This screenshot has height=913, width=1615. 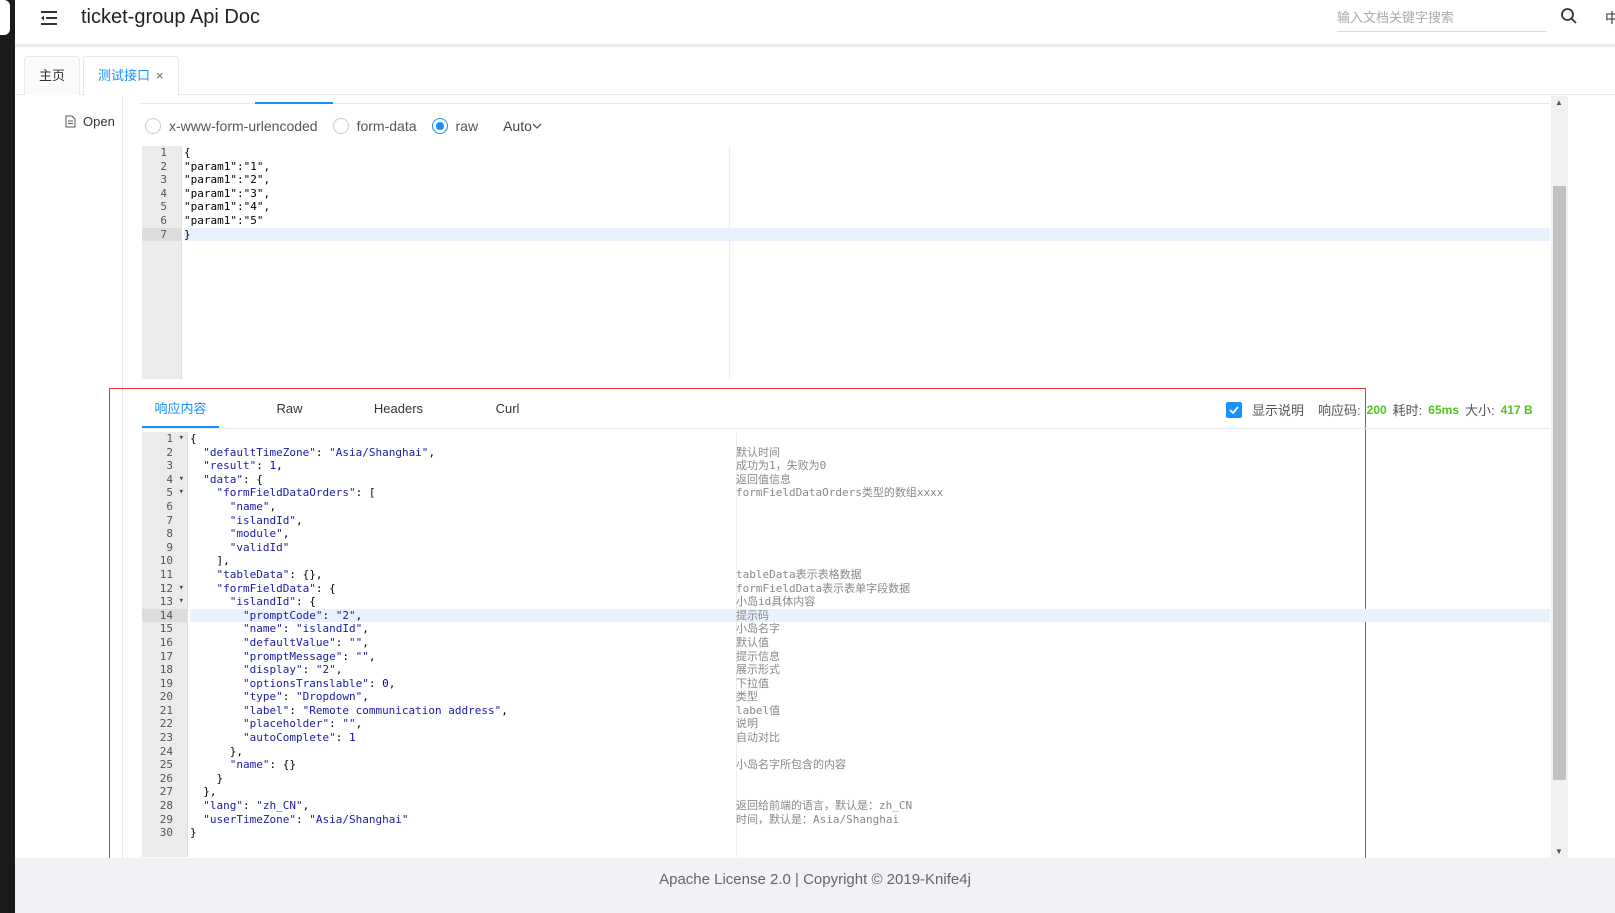 I want to click on field-description: 小岛名字所包含的内容, so click(x=791, y=765).